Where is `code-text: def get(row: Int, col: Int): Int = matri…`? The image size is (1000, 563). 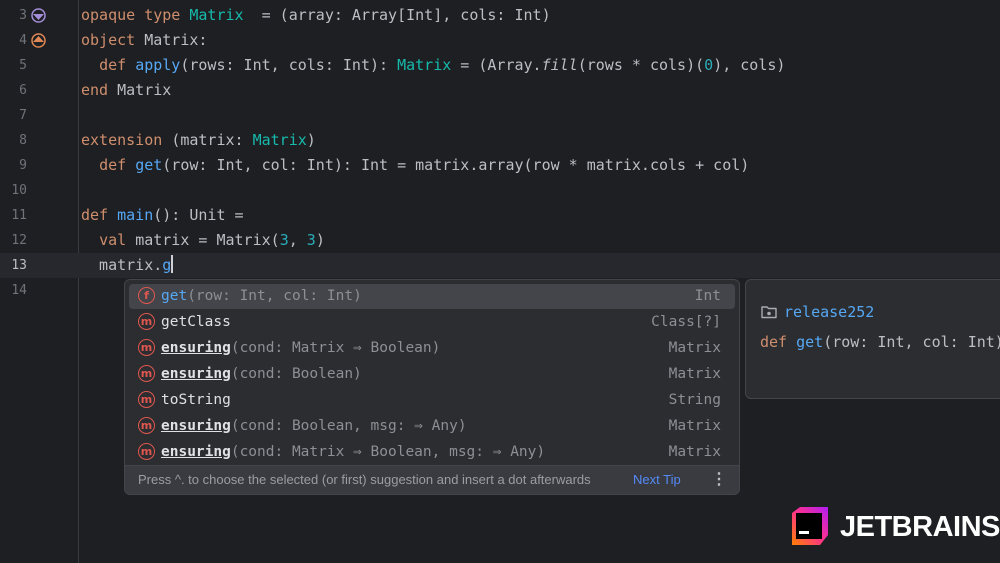 code-text: def get(row: Int, col: Int): Int = matri… is located at coordinates (424, 165).